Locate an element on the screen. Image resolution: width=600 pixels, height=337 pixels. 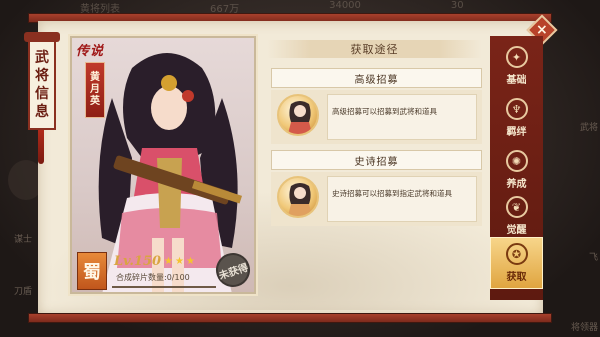
route-title-bar: 高级招募 is located at coordinates (376, 78).